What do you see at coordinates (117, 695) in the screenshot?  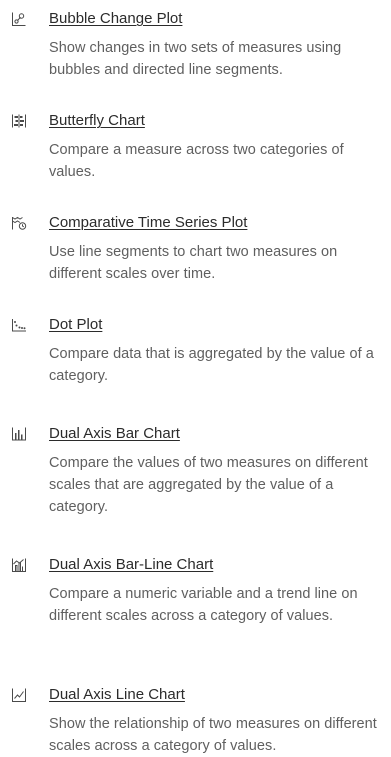 I see `item-title: Dual Axis Line Chart` at bounding box center [117, 695].